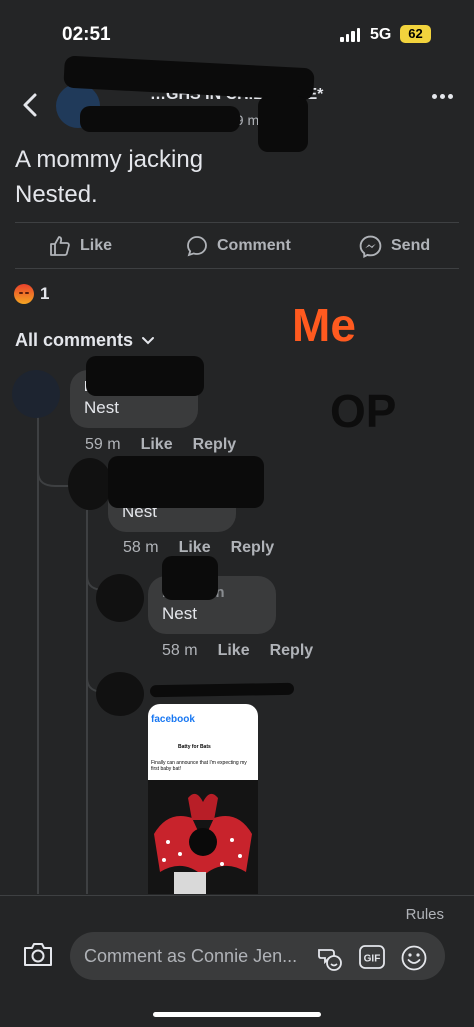  What do you see at coordinates (45, 293) in the screenshot?
I see `reaction-count: 1` at bounding box center [45, 293].